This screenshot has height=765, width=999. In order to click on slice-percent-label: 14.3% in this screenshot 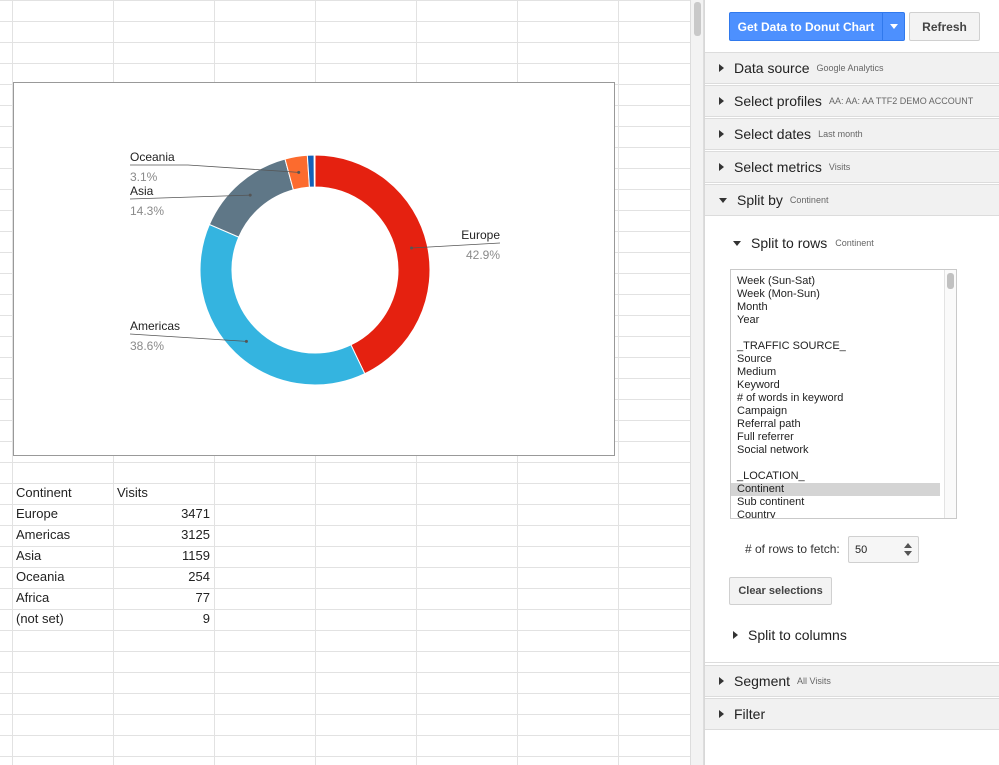, I will do `click(147, 211)`.